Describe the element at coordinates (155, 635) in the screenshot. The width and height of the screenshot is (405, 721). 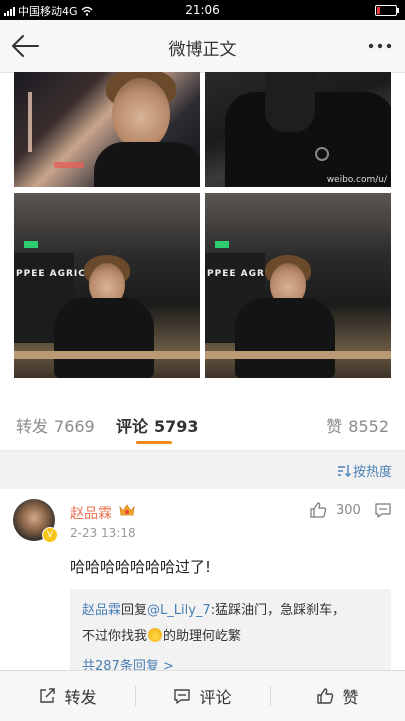
I see `emoji-icon` at that location.